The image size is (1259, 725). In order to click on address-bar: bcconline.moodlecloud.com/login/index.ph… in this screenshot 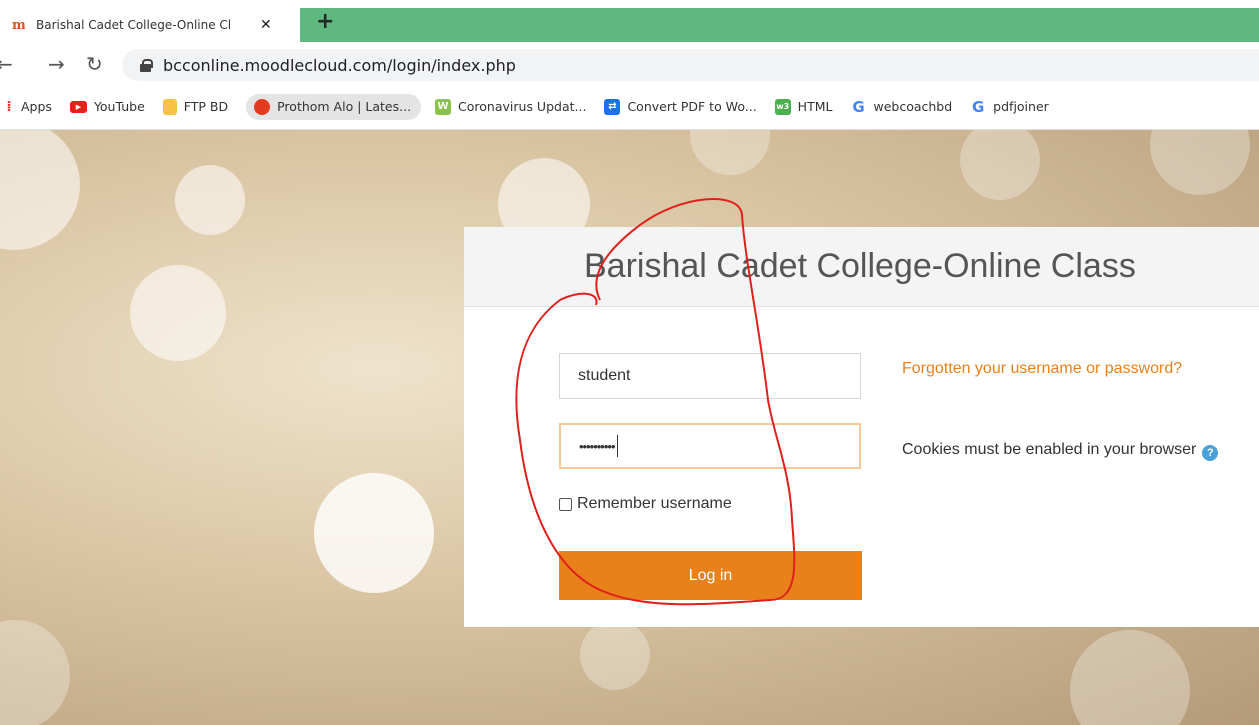, I will do `click(690, 65)`.